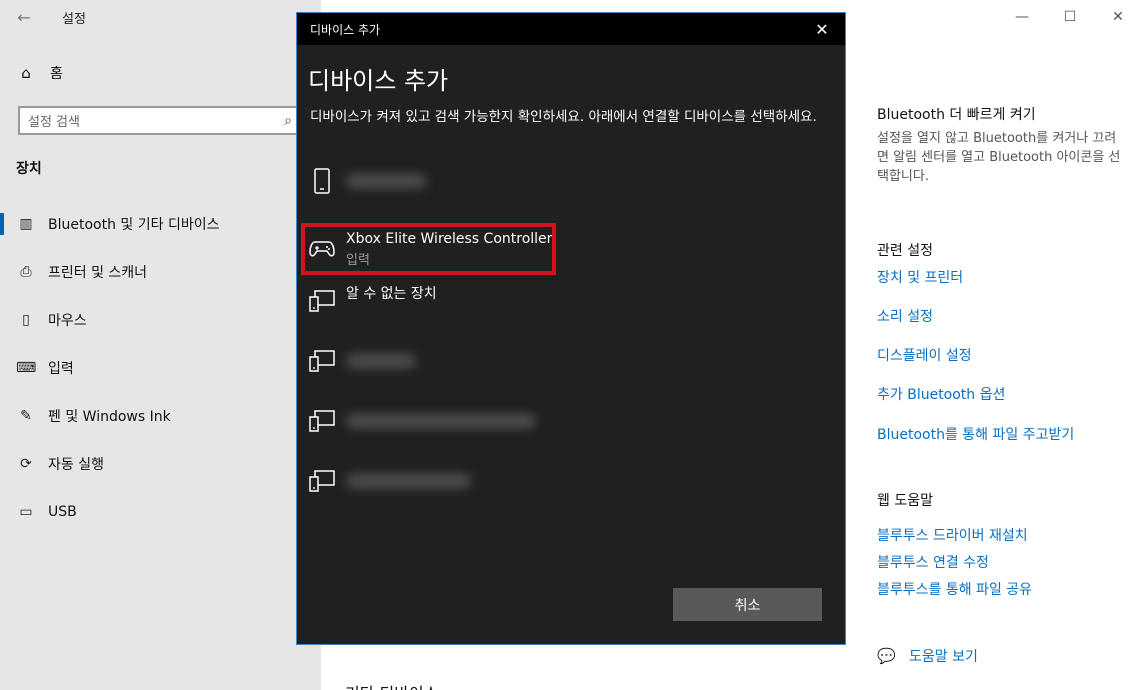  I want to click on back-arrow-icon: ←, so click(24, 17).